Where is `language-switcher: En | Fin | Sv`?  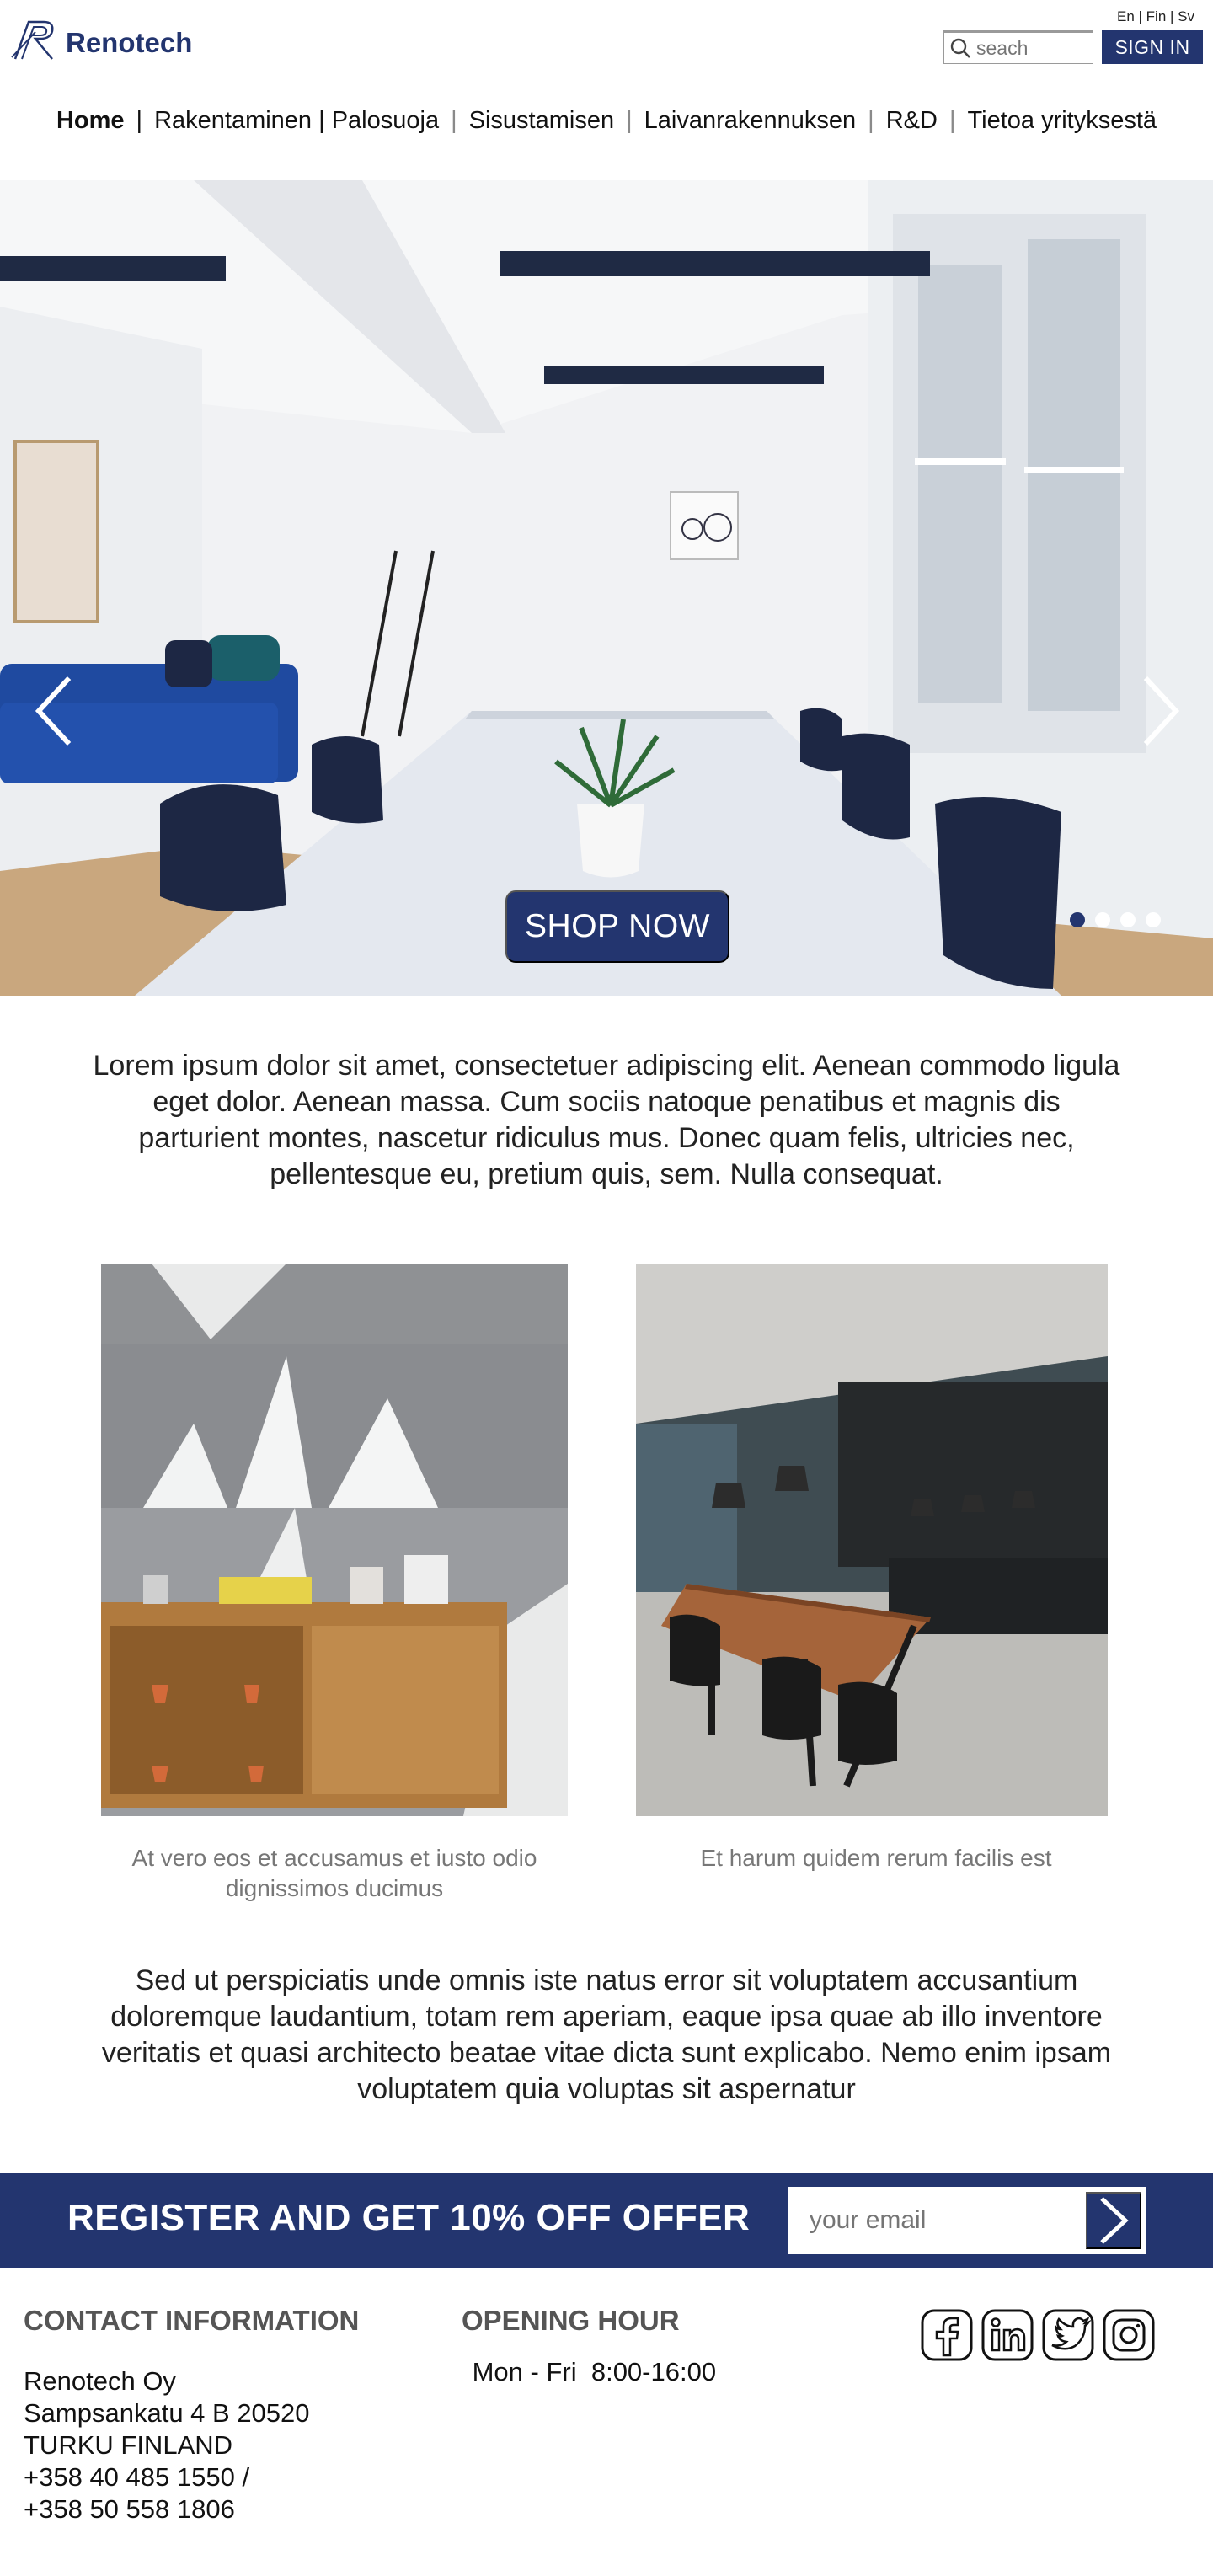 language-switcher: En | Fin | Sv is located at coordinates (1155, 16).